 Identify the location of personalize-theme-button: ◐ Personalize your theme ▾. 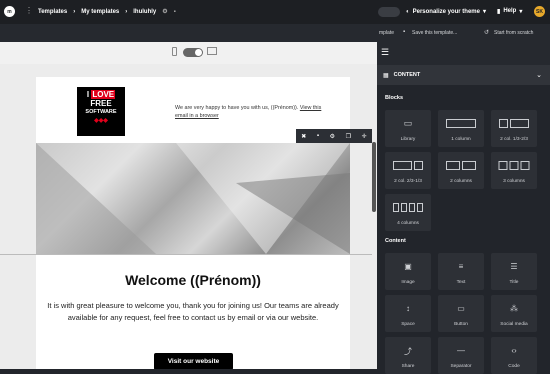
(446, 12).